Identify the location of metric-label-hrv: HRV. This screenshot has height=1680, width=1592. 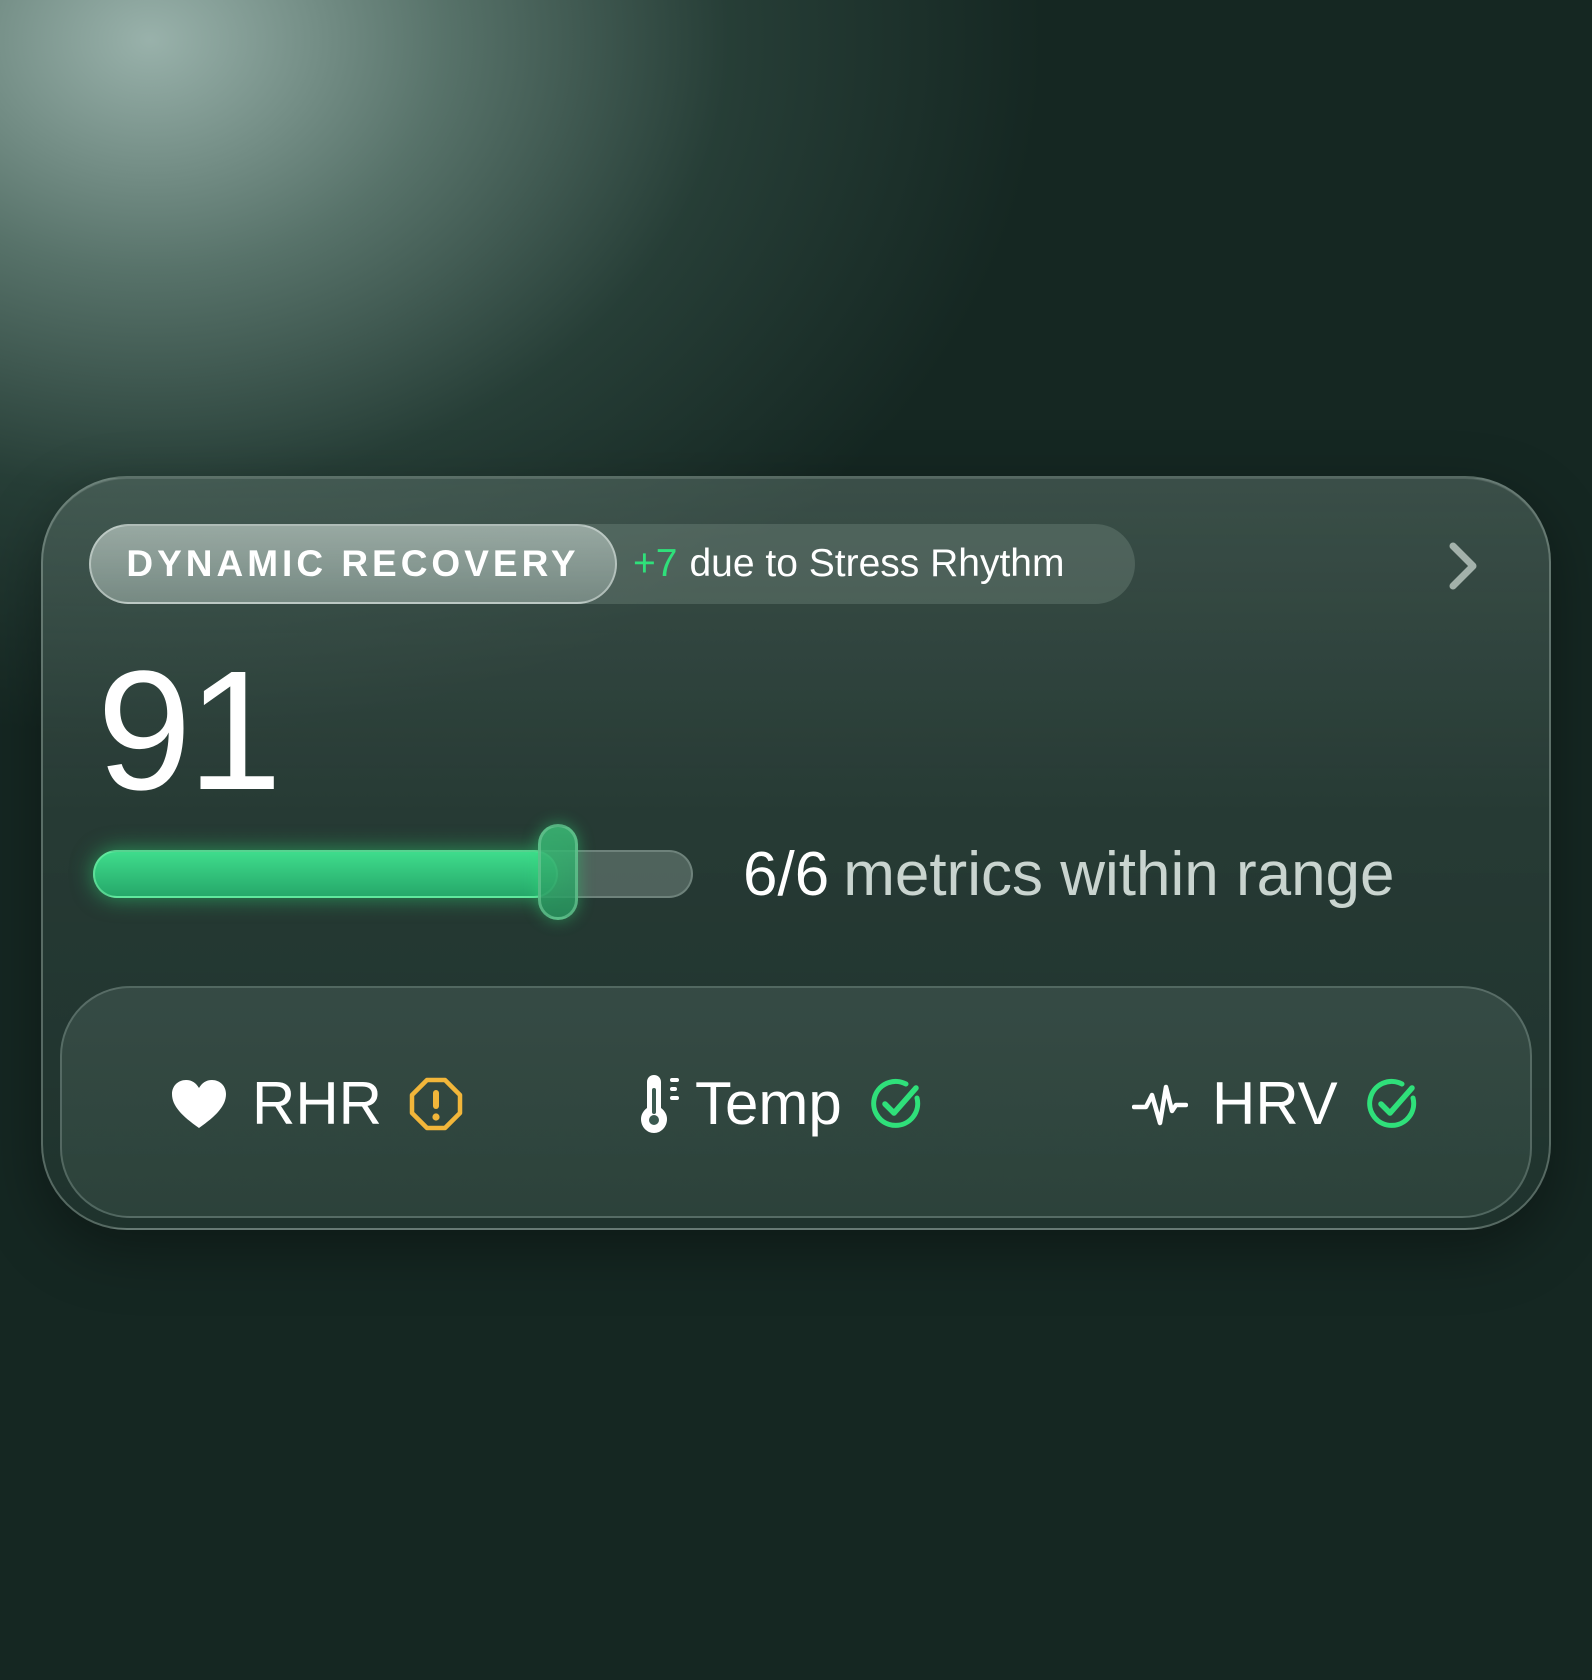
(1275, 1103).